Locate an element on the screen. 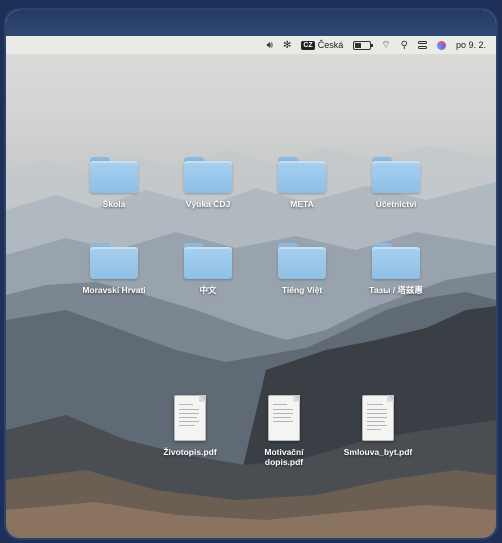  bluetooth-icon: ✻ is located at coordinates (287, 45).